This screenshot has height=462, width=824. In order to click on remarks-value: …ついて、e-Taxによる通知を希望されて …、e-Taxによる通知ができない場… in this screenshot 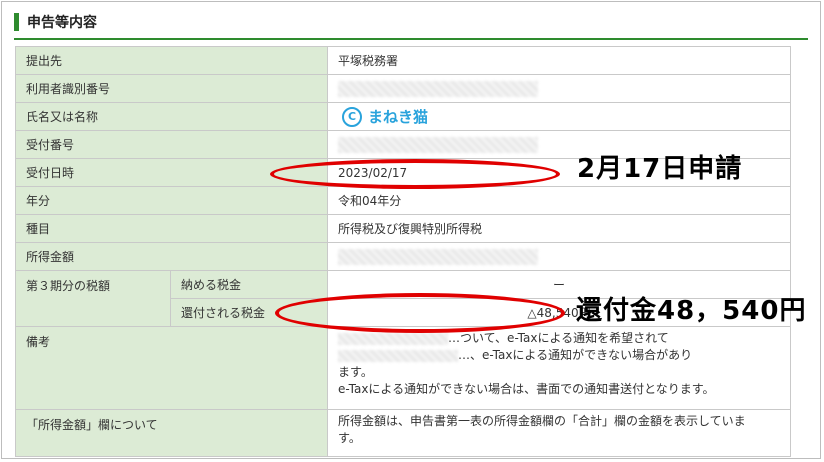, I will do `click(559, 368)`.